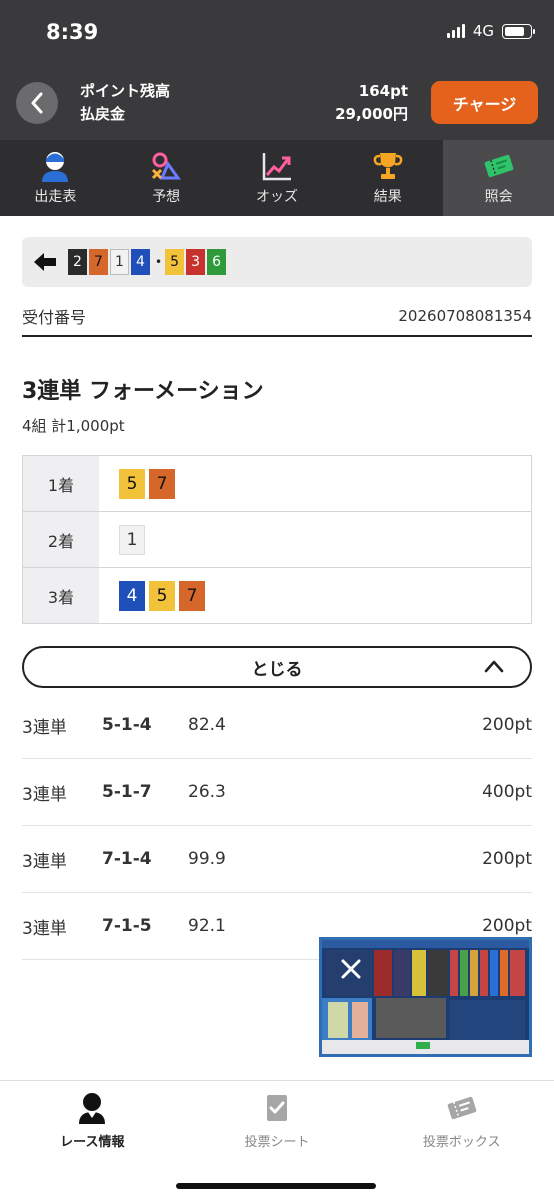 The width and height of the screenshot is (554, 1200). What do you see at coordinates (371, 114) in the screenshot?
I see `refund-value: 29,000円` at bounding box center [371, 114].